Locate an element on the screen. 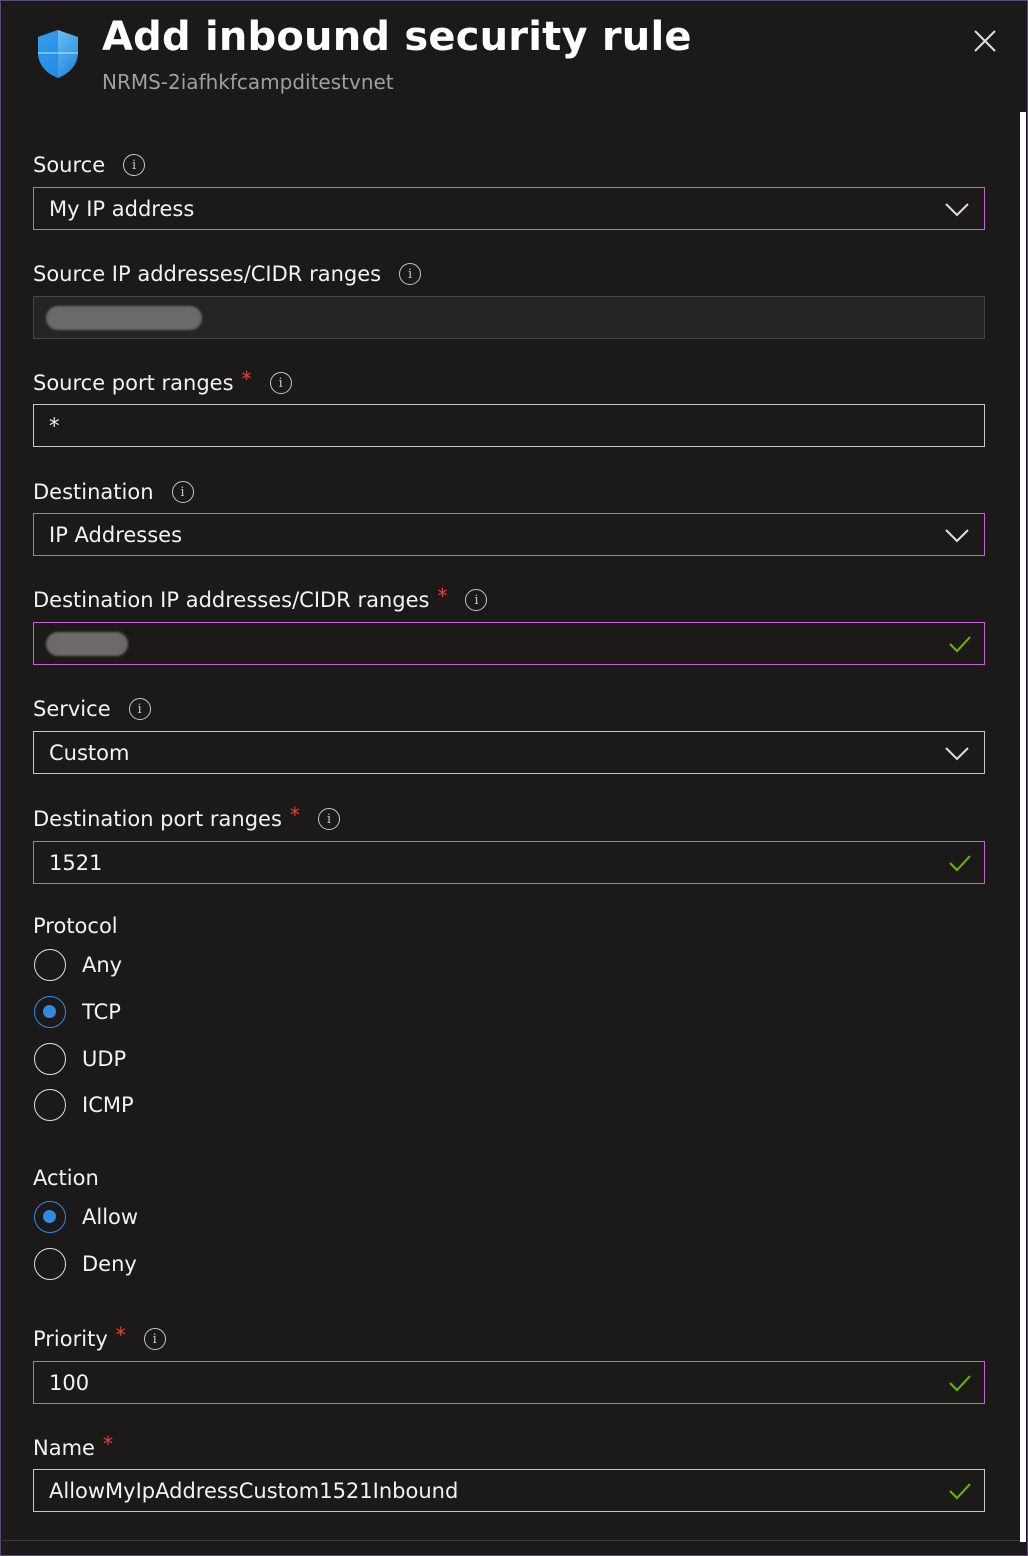 The height and width of the screenshot is (1556, 1028). divider is located at coordinates (510, 1540).